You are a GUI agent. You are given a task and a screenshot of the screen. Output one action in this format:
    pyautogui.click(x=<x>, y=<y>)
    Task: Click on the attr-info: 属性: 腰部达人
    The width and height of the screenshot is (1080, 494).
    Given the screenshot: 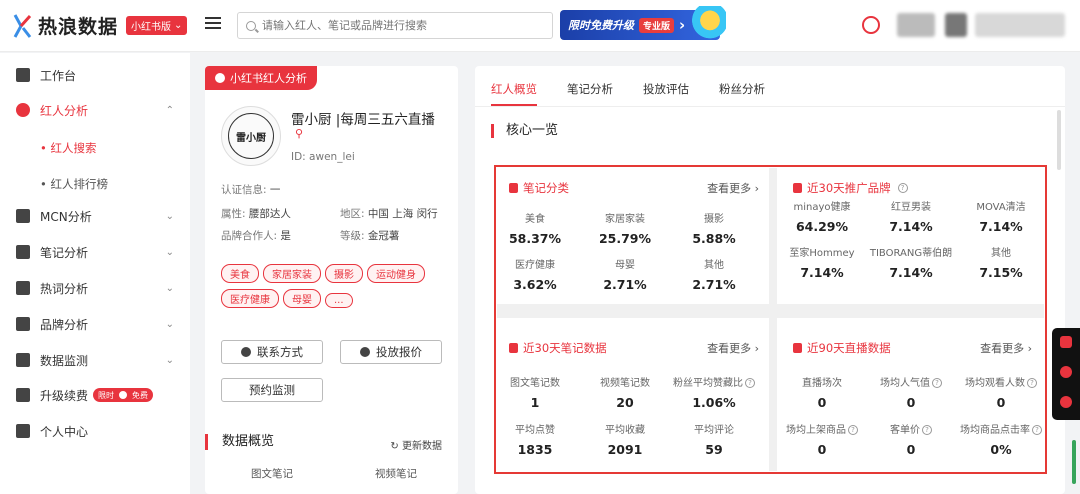 What is the action you would take?
    pyautogui.click(x=256, y=213)
    